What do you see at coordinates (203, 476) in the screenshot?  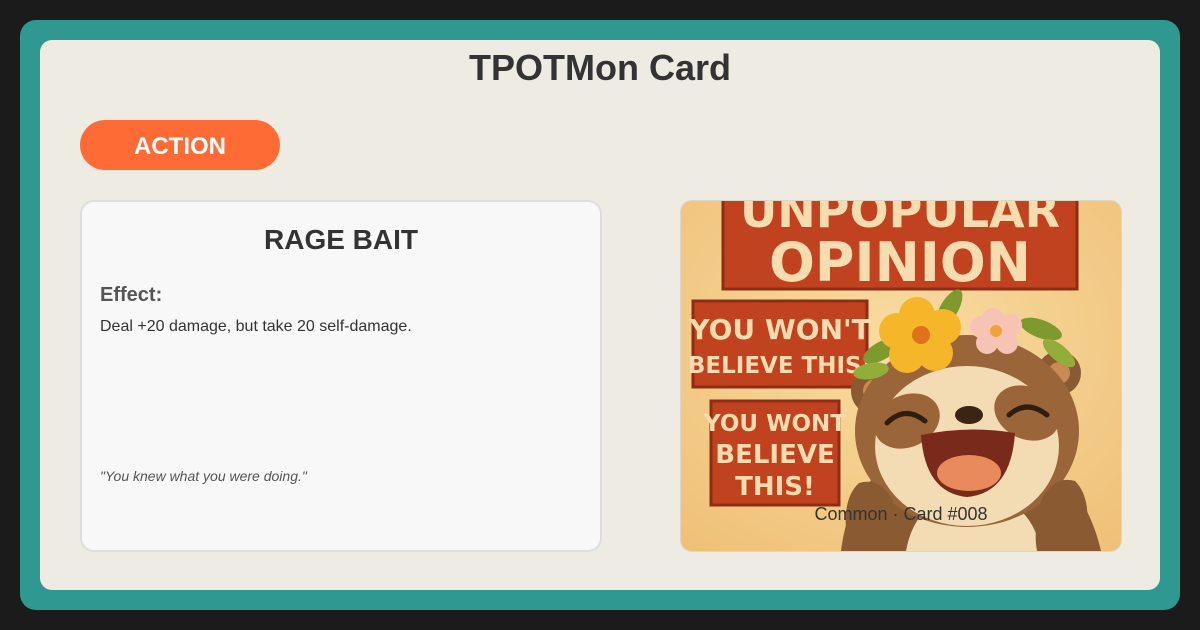 I see `flavor-text: "You knew what you were doing."` at bounding box center [203, 476].